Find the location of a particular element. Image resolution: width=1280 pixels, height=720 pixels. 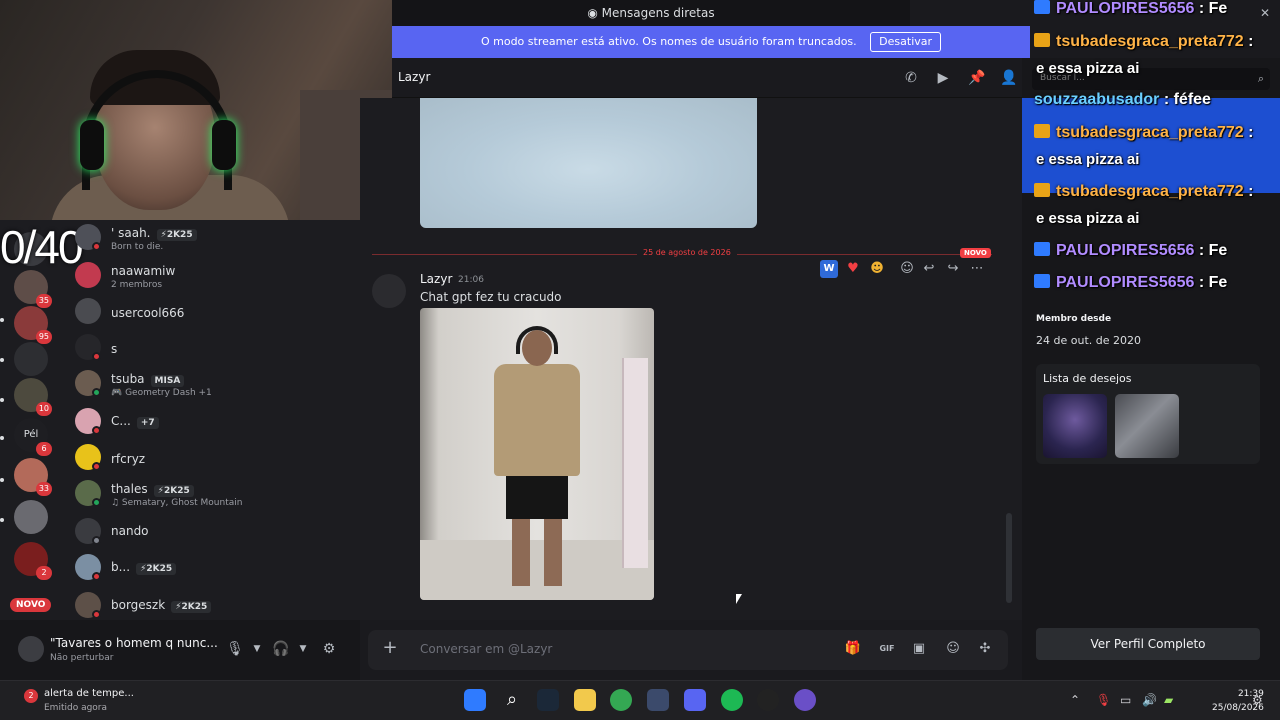

voice-call-icon: ✆ is located at coordinates (911, 78).